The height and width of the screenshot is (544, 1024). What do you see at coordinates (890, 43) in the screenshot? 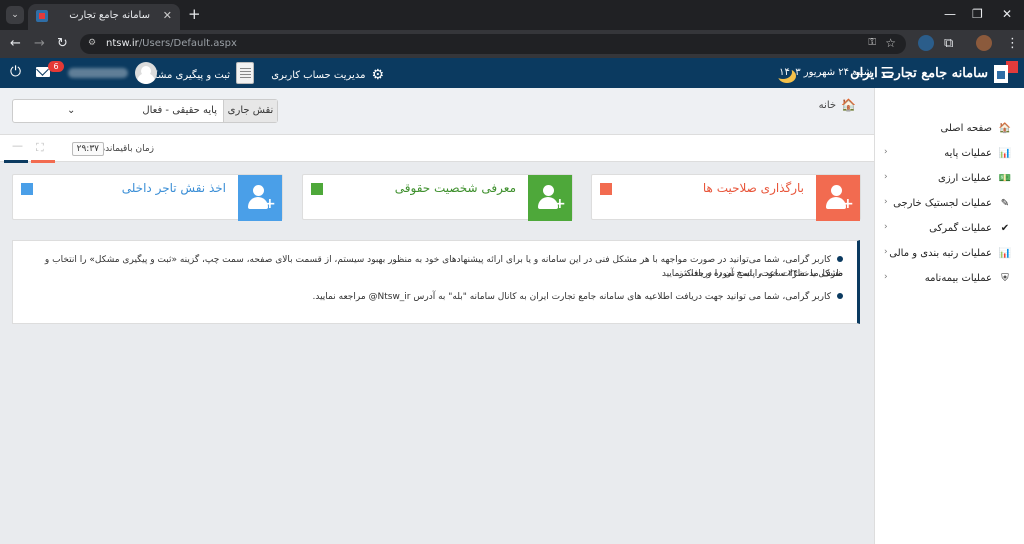
I see `bookmark-star-icon: ☆` at bounding box center [890, 43].